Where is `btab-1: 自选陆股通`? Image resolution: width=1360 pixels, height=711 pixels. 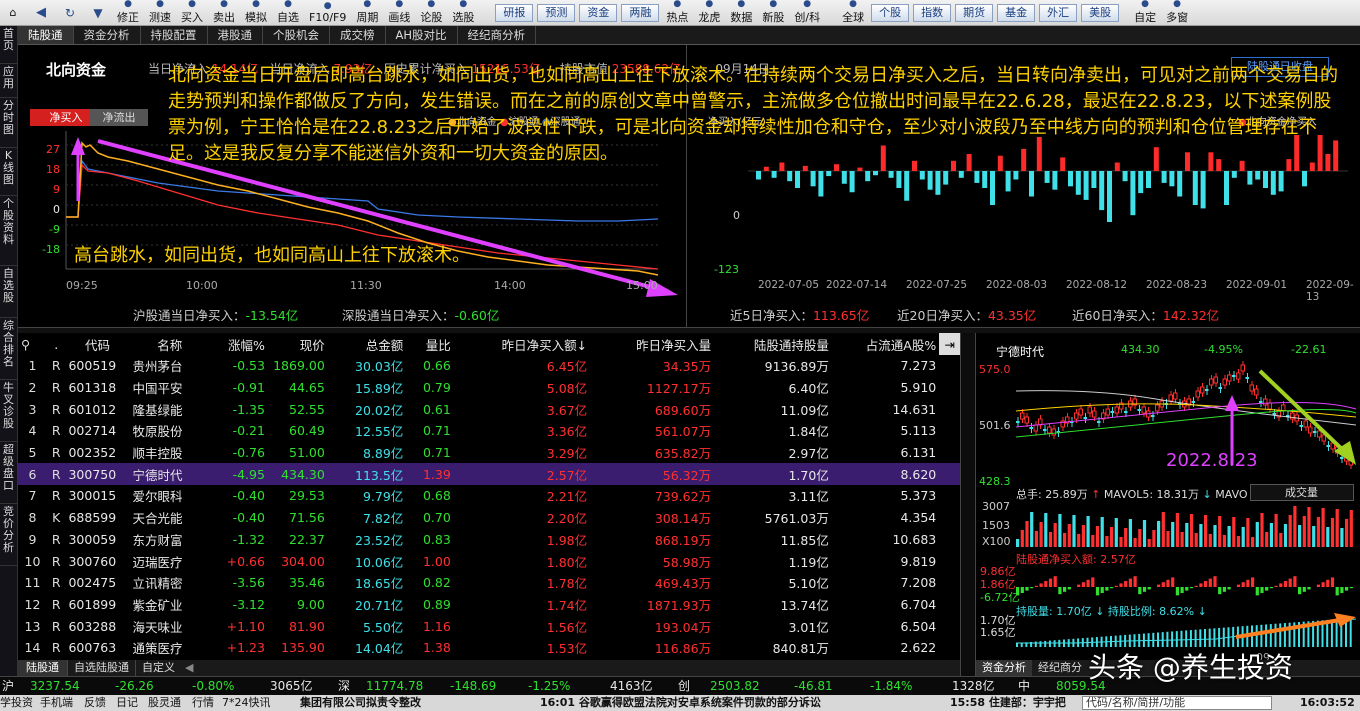
btab-1: 自选陆股通 is located at coordinates (101, 668).